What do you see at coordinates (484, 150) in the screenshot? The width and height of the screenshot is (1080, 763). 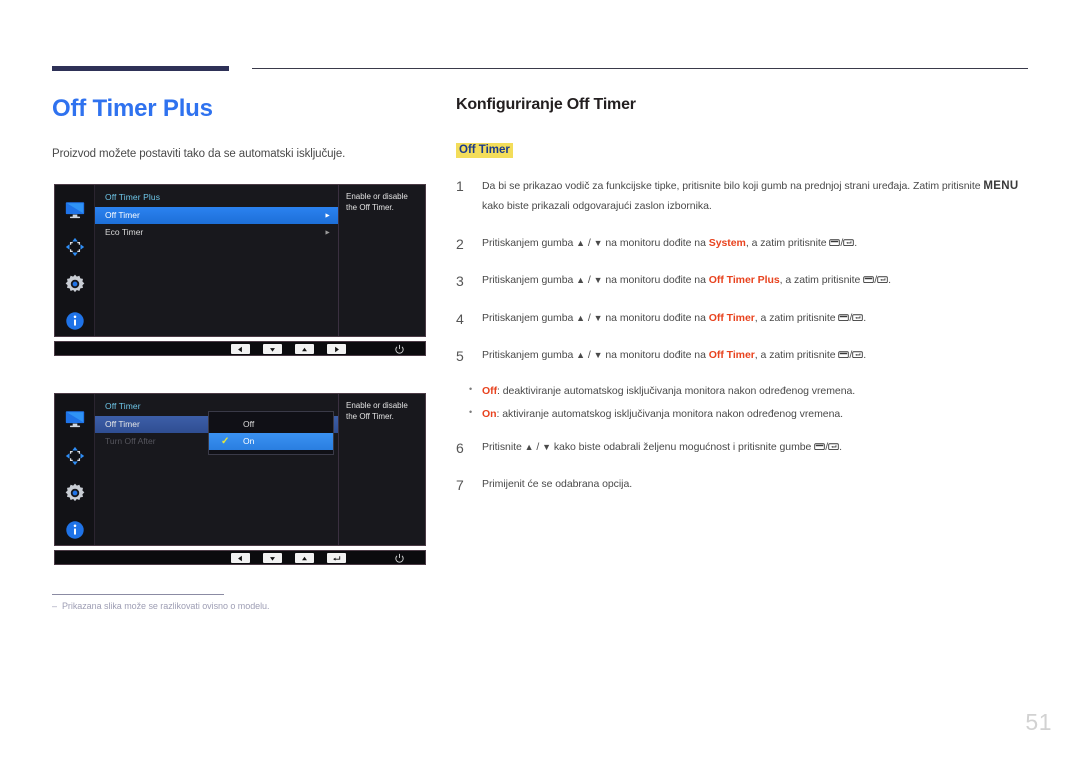 I see `highlight-label: Off Timer` at bounding box center [484, 150].